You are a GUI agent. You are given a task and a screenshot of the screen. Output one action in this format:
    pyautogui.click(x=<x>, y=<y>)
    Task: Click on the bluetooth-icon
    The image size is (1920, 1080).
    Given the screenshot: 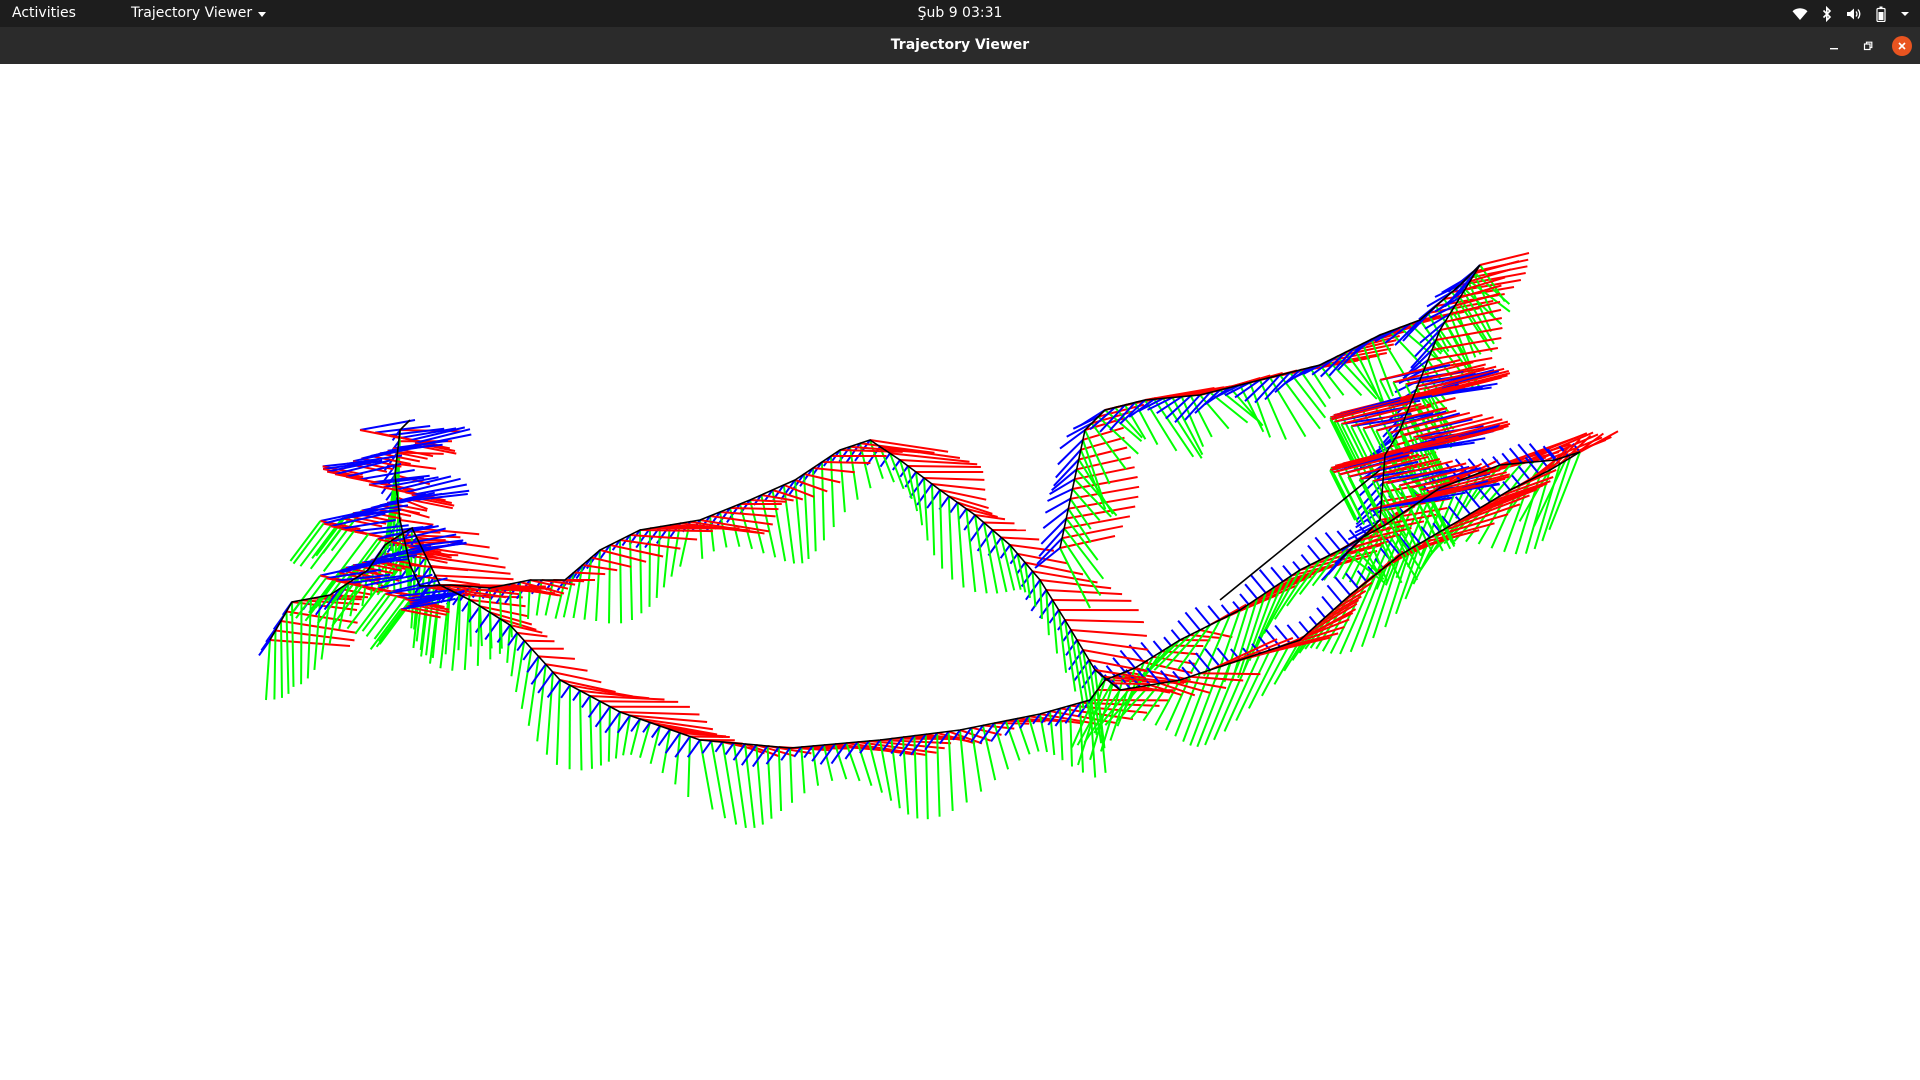 What is the action you would take?
    pyautogui.click(x=1827, y=13)
    